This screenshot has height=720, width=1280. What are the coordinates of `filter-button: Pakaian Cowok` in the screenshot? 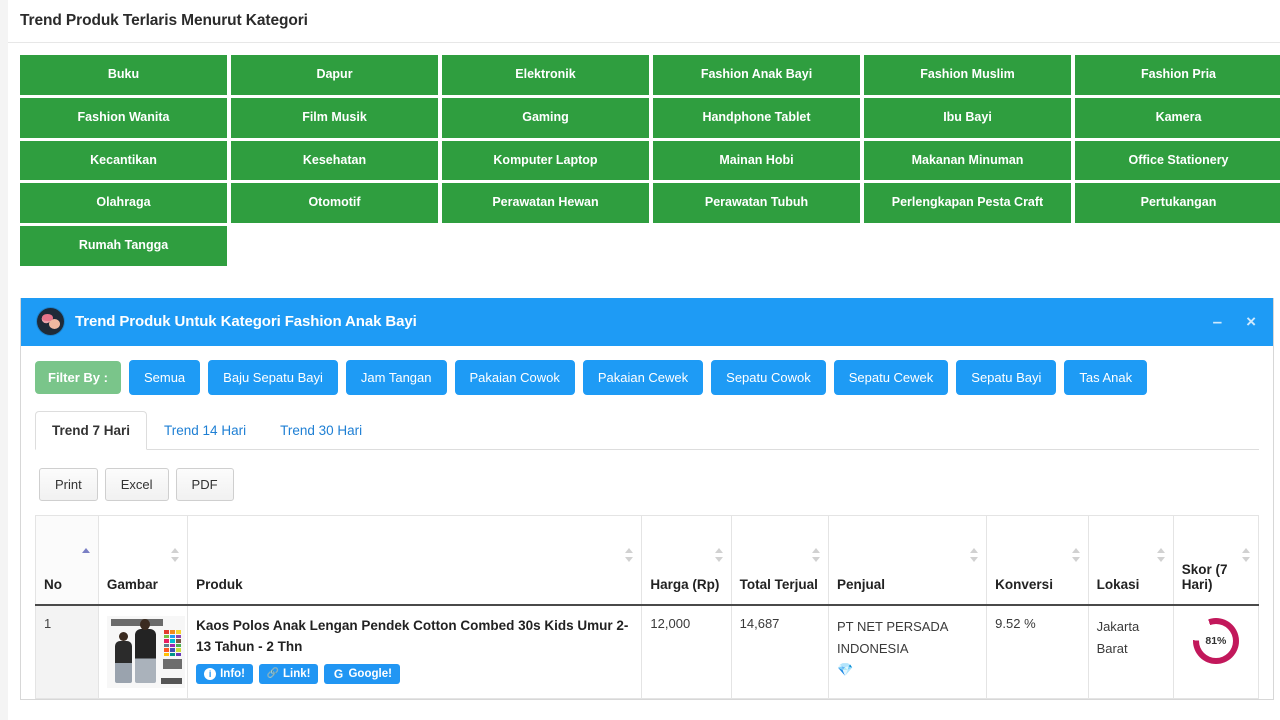 It's located at (514, 377).